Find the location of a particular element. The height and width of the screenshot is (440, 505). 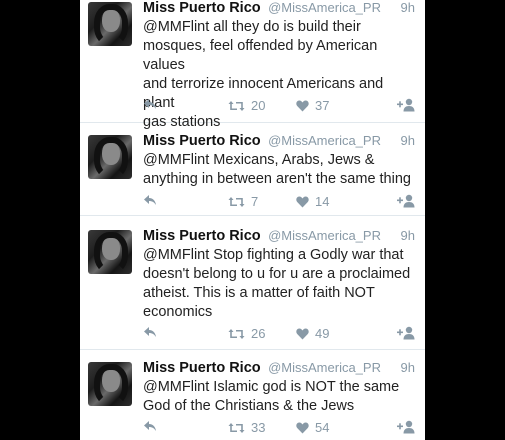

retweet-button: 7 is located at coordinates (243, 201).